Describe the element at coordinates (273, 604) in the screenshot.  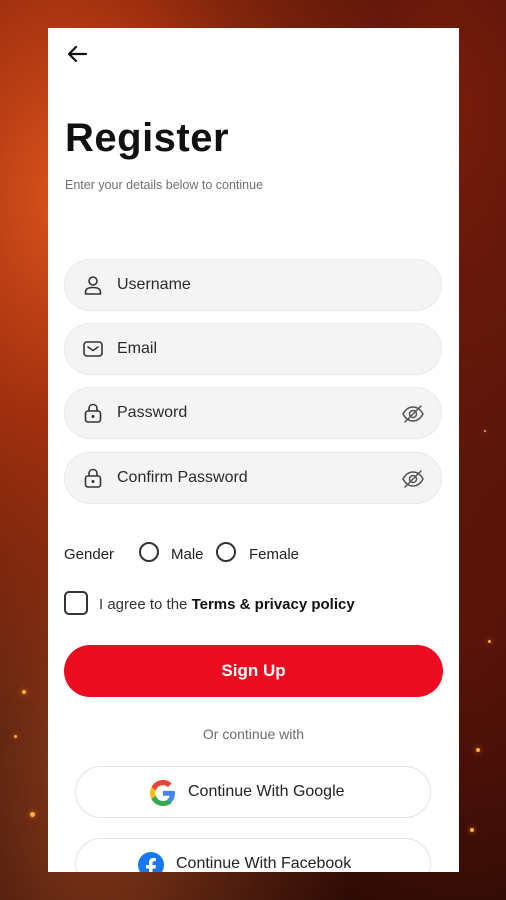
I see `terms-link: Terms & privacy policy` at that location.